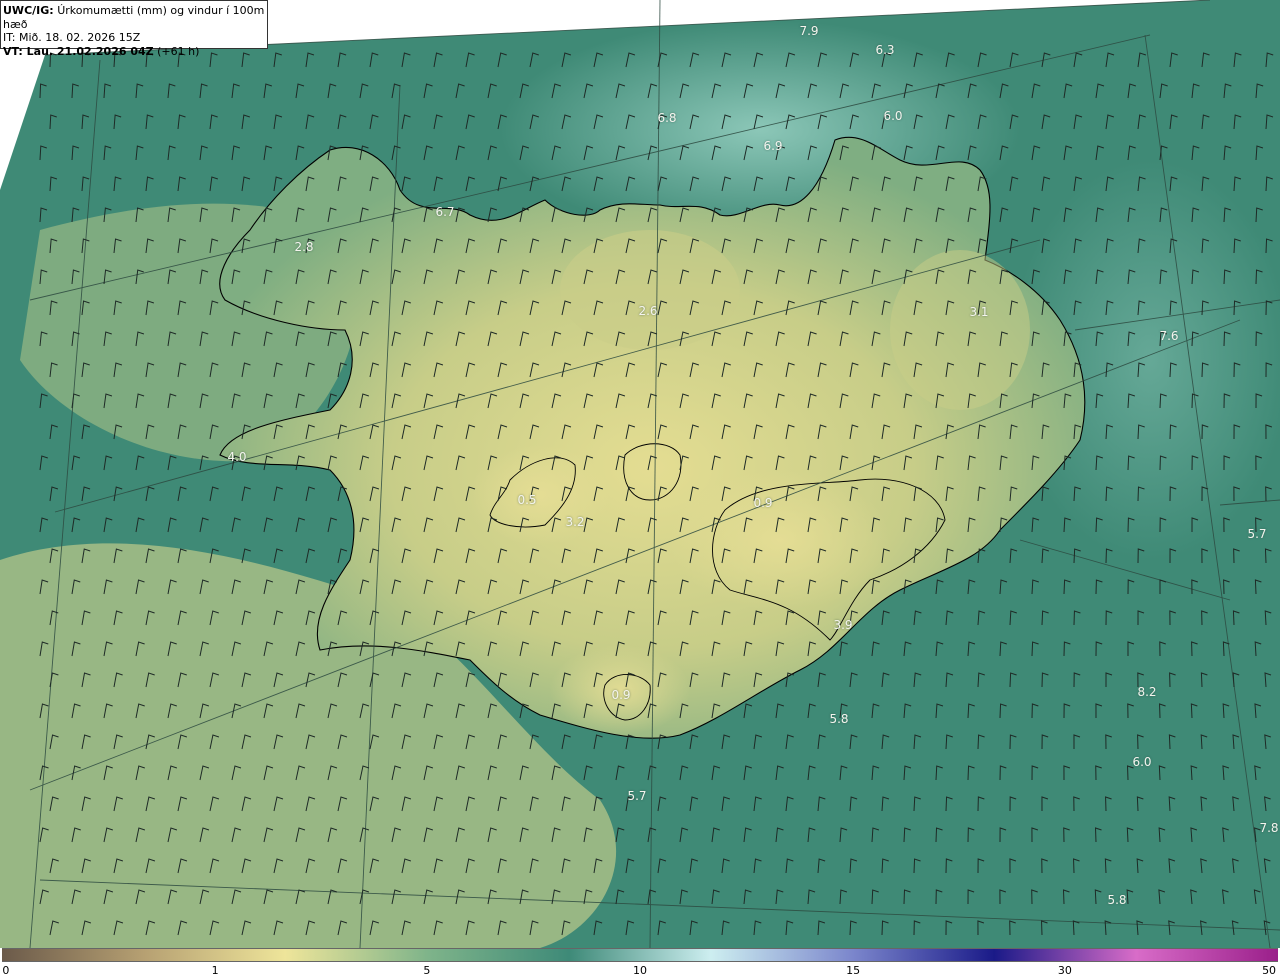  I want to click on value-label: 0.5, so click(527, 500).